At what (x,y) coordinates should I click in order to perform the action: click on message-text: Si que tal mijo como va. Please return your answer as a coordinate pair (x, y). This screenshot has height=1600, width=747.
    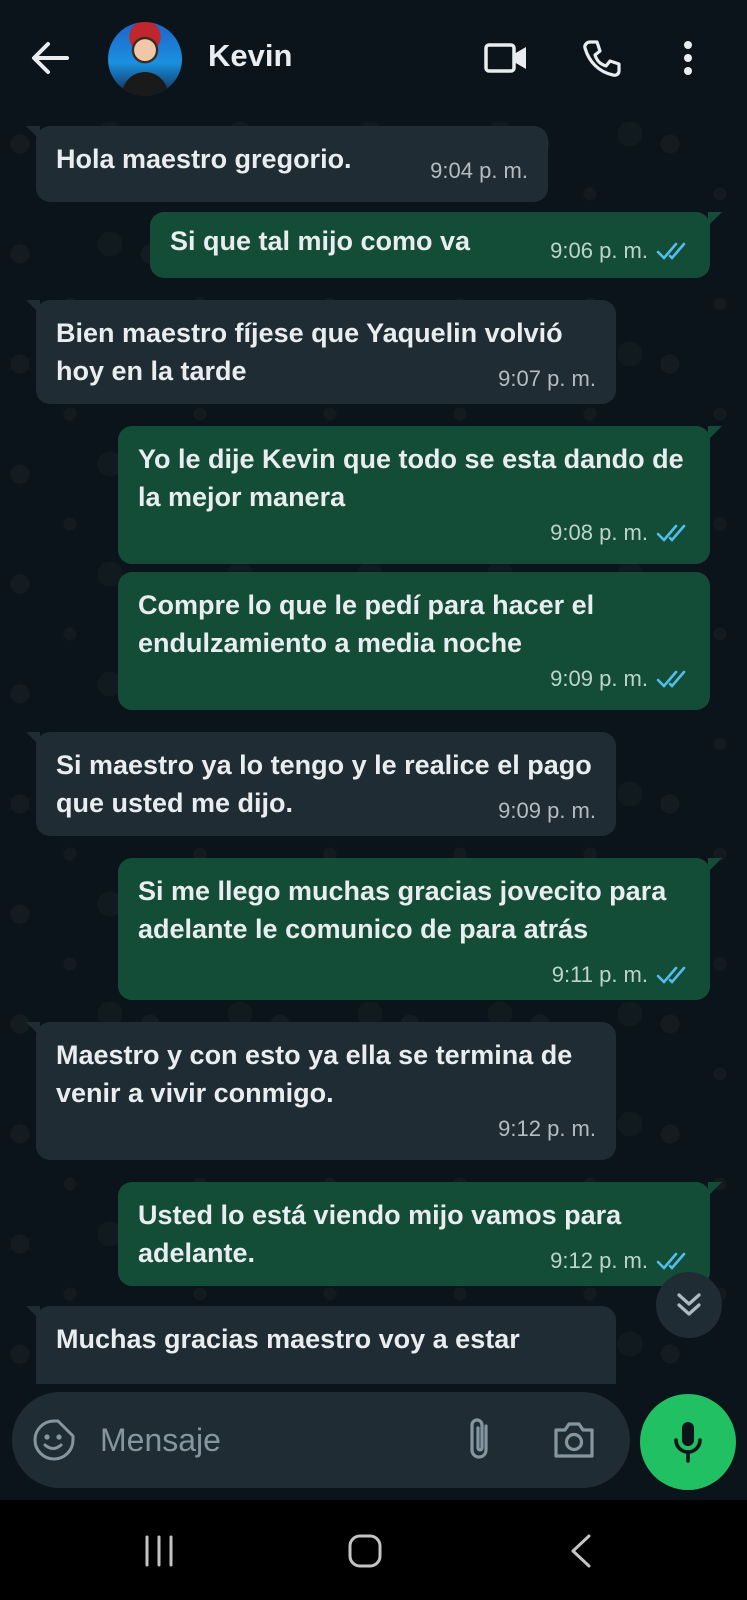
    Looking at the image, I should click on (320, 241).